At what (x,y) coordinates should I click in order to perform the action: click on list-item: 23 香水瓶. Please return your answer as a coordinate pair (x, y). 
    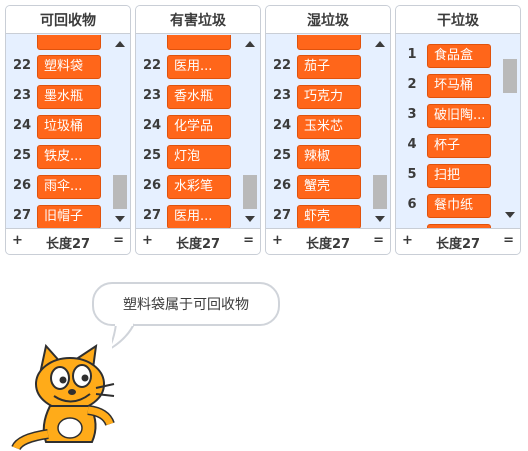
    Looking at the image, I should click on (191, 97).